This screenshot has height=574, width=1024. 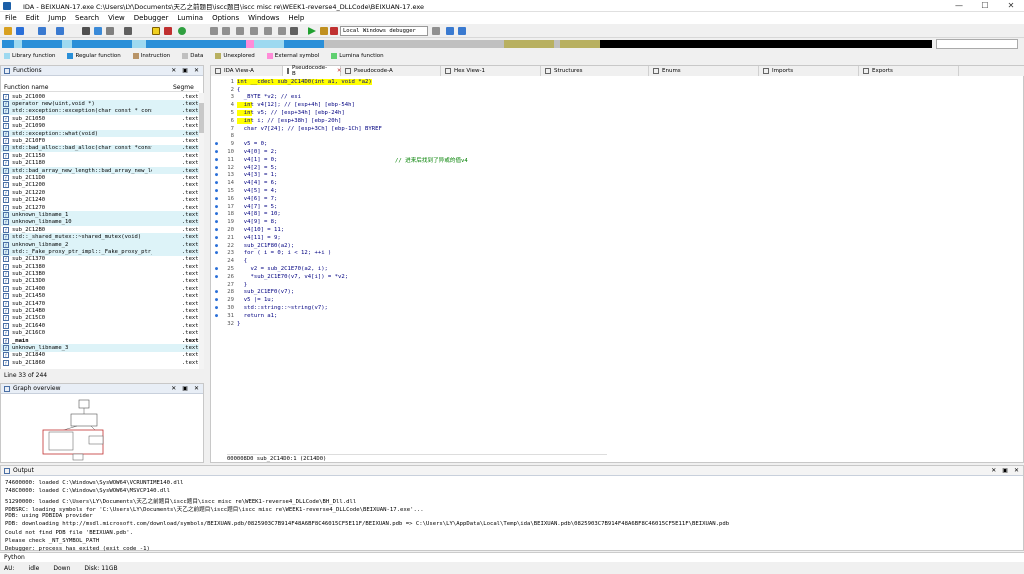 I want to click on pane-pin-icon: ✕, so click(x=196, y=70).